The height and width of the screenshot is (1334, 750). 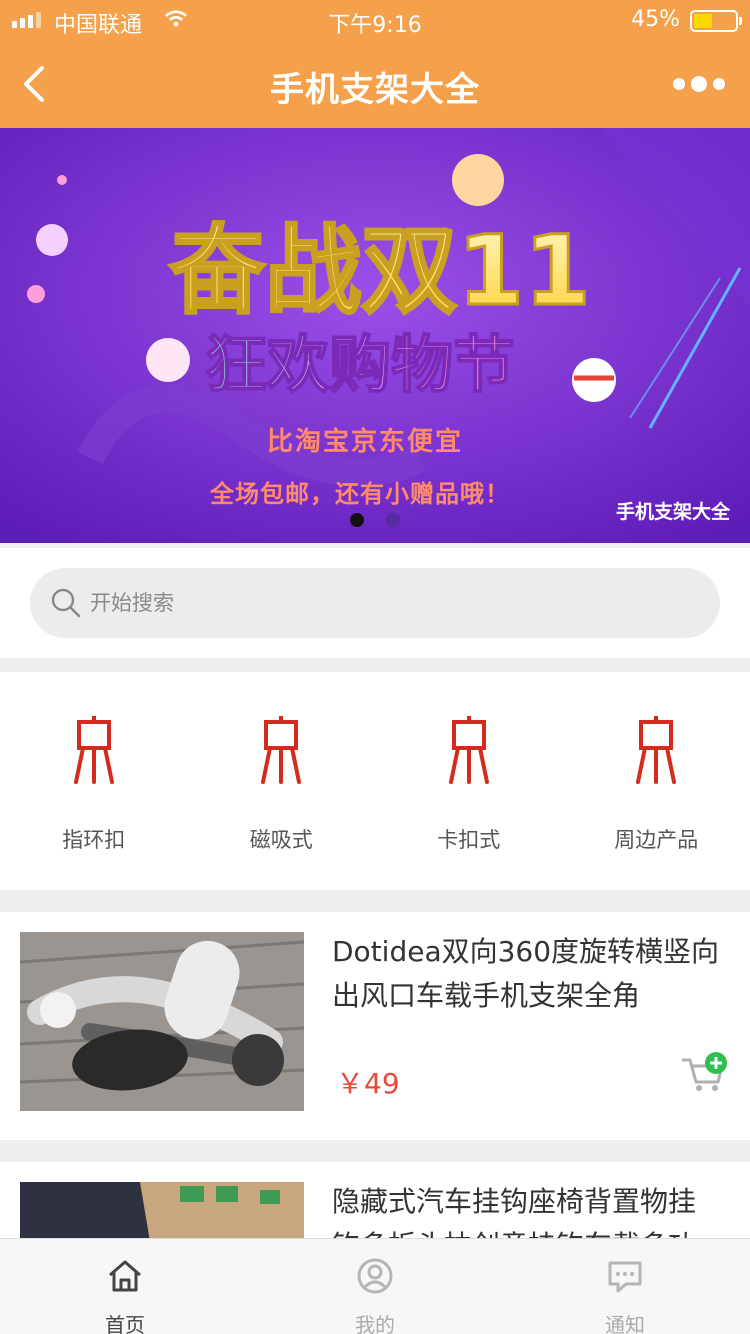 What do you see at coordinates (125, 1276) in the screenshot?
I see `home-icon` at bounding box center [125, 1276].